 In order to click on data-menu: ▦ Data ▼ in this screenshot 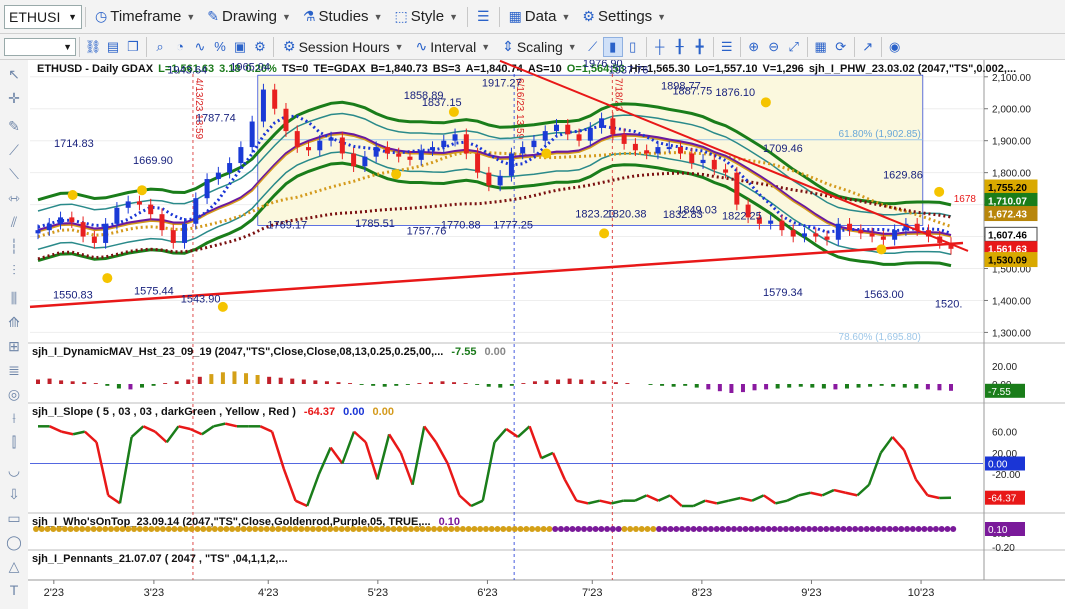, I will do `click(540, 16)`.